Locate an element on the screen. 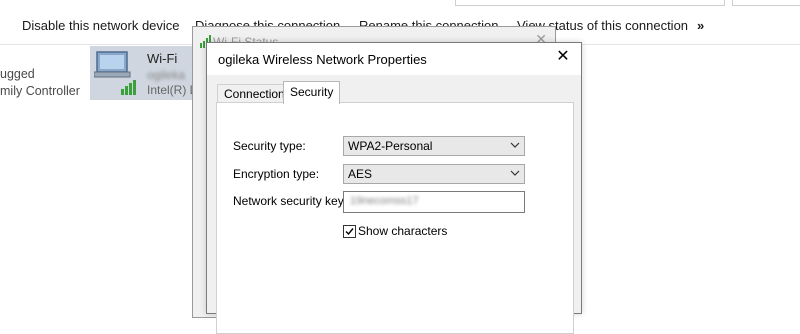 The width and height of the screenshot is (800, 334). more-commands-button: » is located at coordinates (700, 25).